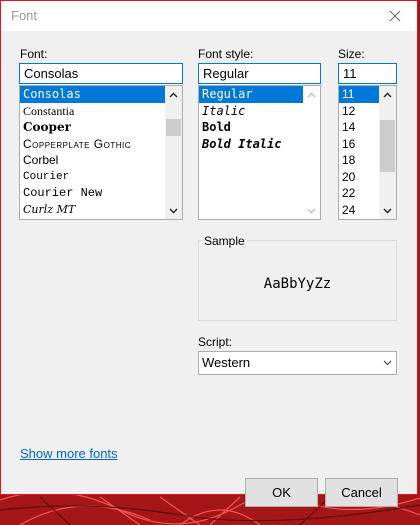  Describe the element at coordinates (359, 111) in the screenshot. I see `size-item-12: 12` at that location.